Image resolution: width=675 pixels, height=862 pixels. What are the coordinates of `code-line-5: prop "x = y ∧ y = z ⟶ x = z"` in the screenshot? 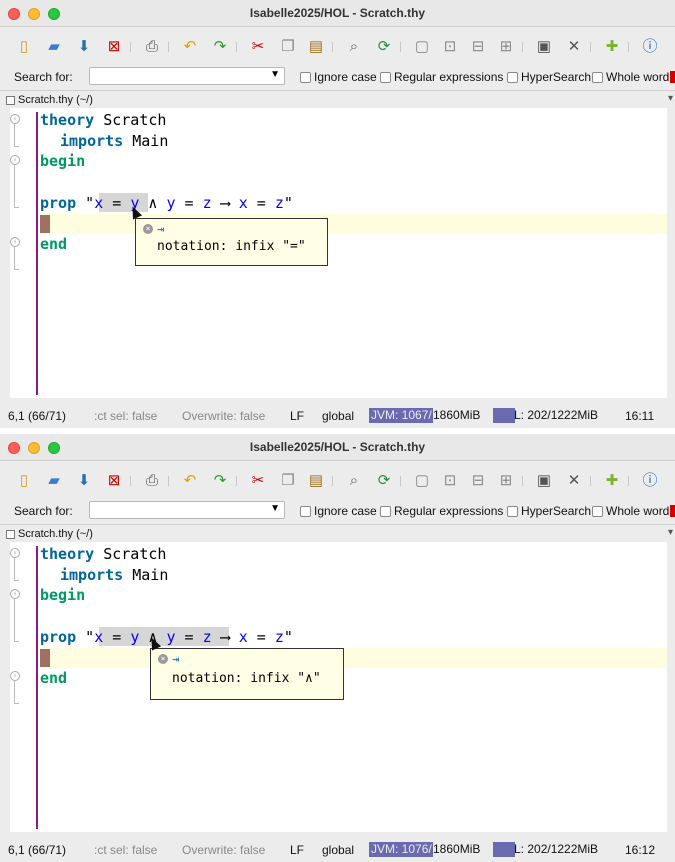 It's located at (166, 203).